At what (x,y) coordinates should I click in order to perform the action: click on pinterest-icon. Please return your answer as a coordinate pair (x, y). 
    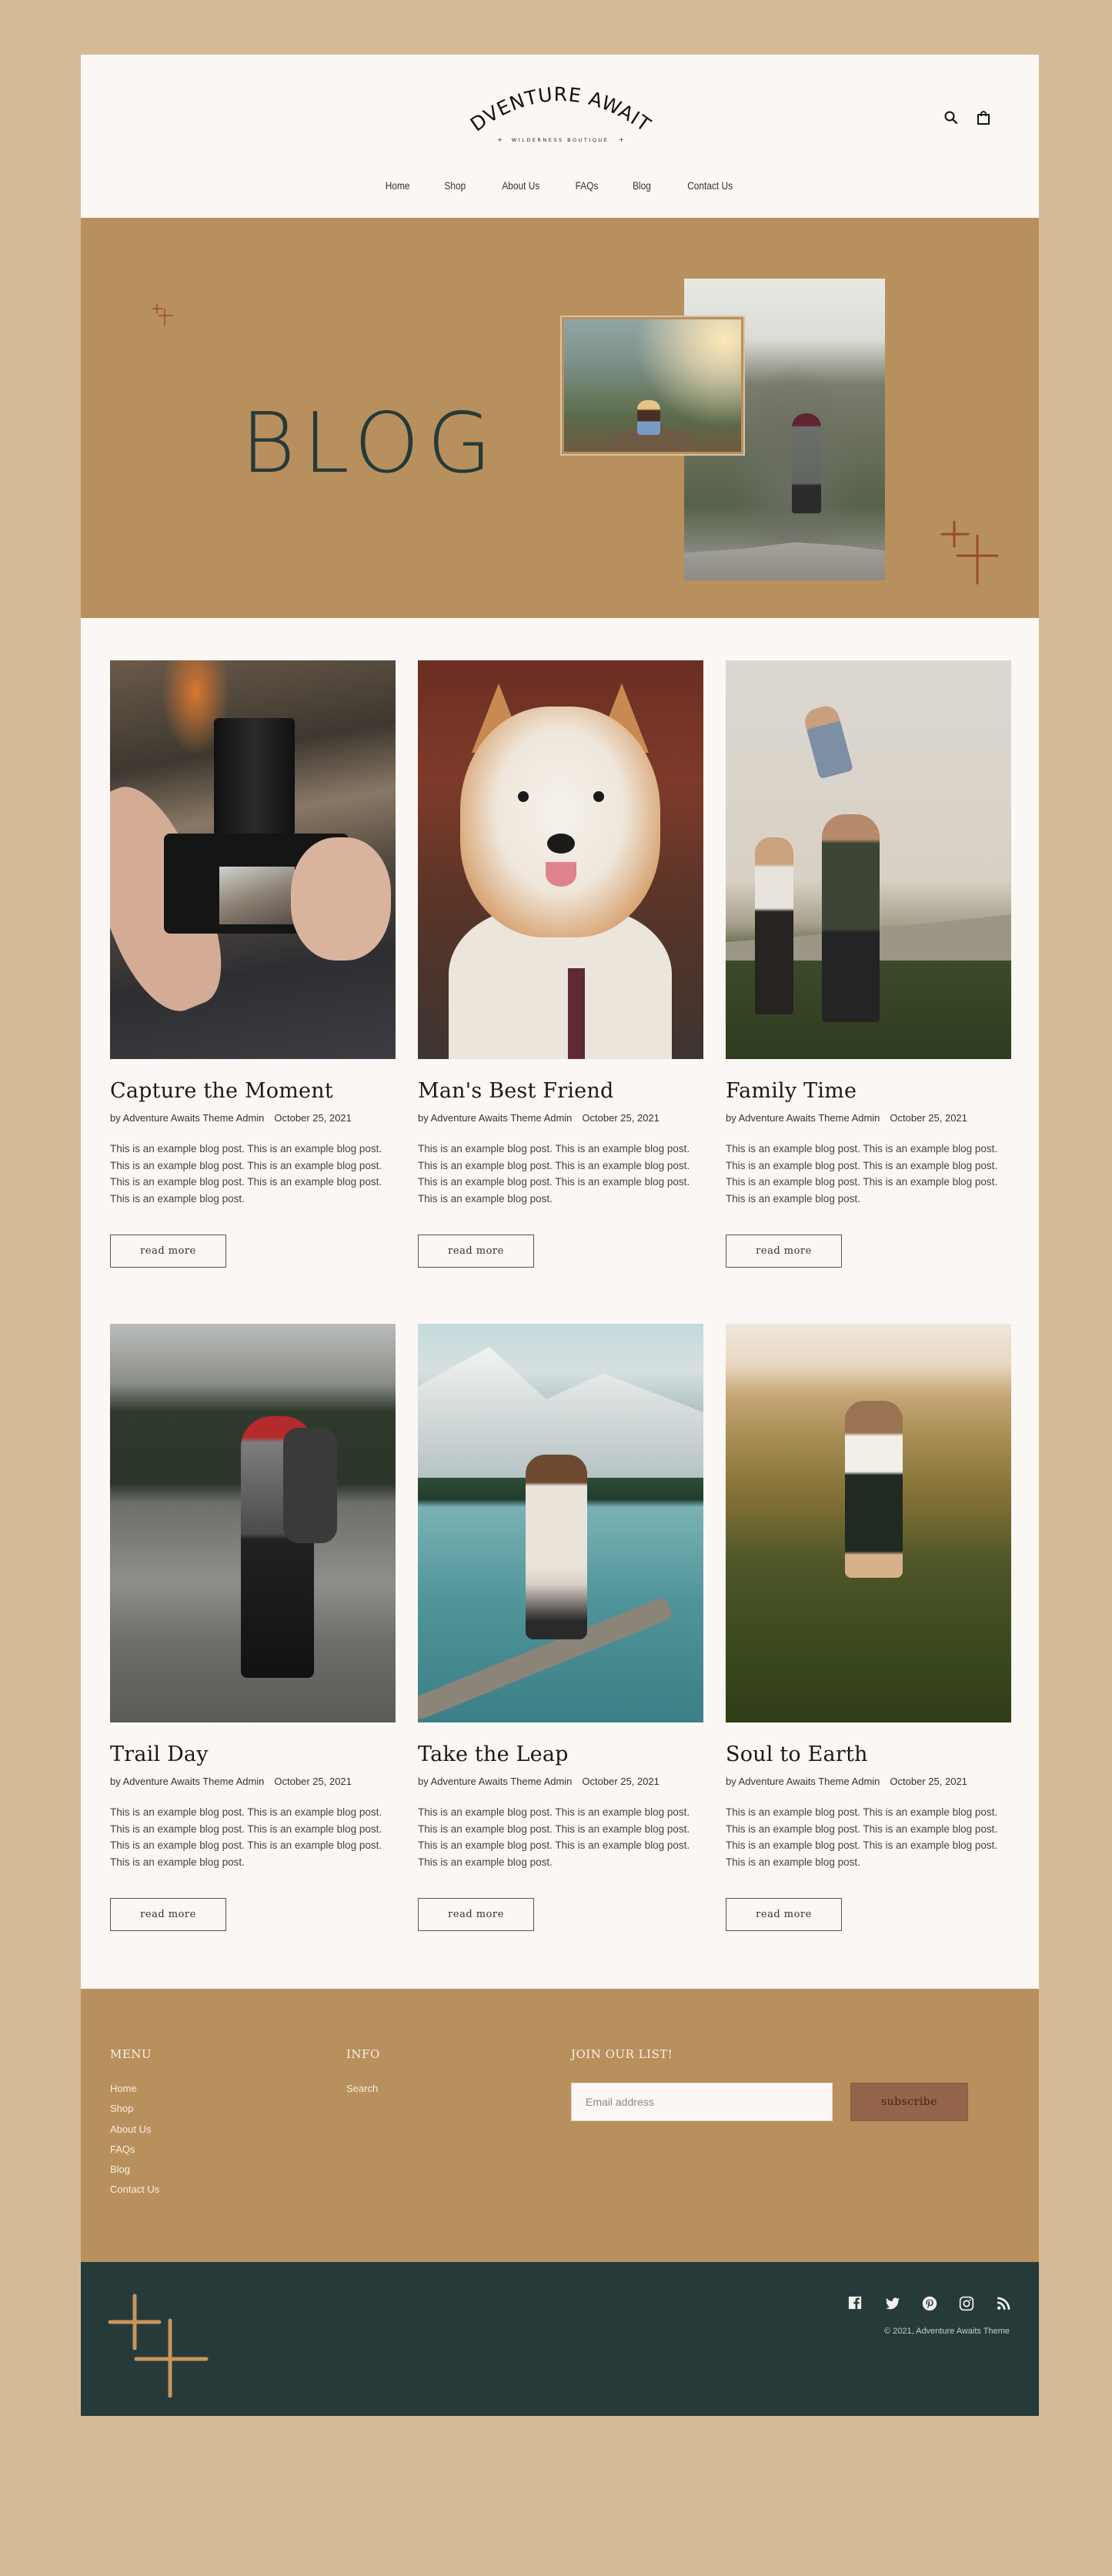
    Looking at the image, I should click on (929, 2303).